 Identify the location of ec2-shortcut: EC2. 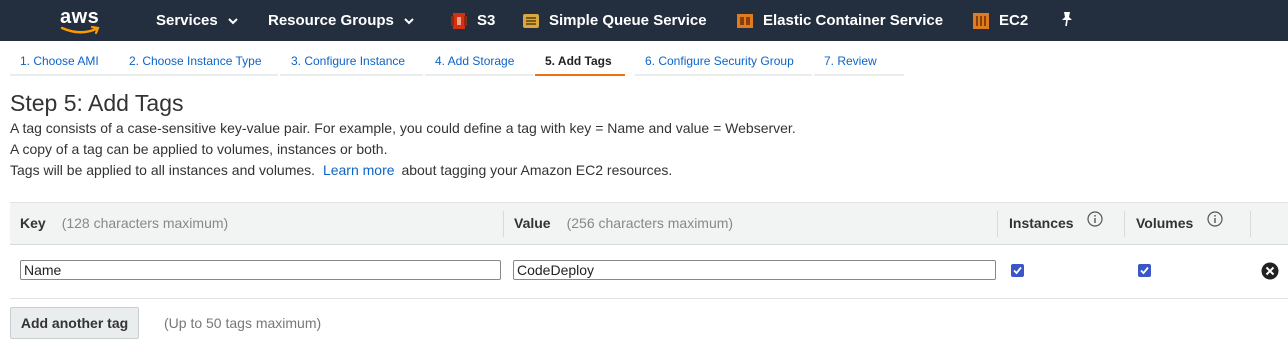
(1000, 20).